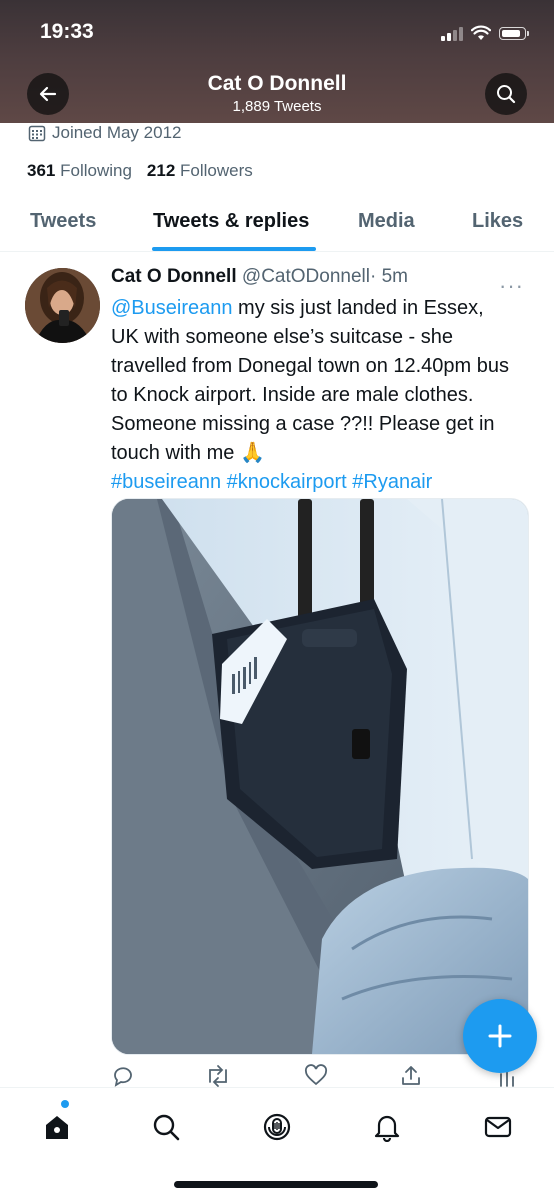  Describe the element at coordinates (117, 132) in the screenshot. I see `joined-text: Joined May 2012` at that location.